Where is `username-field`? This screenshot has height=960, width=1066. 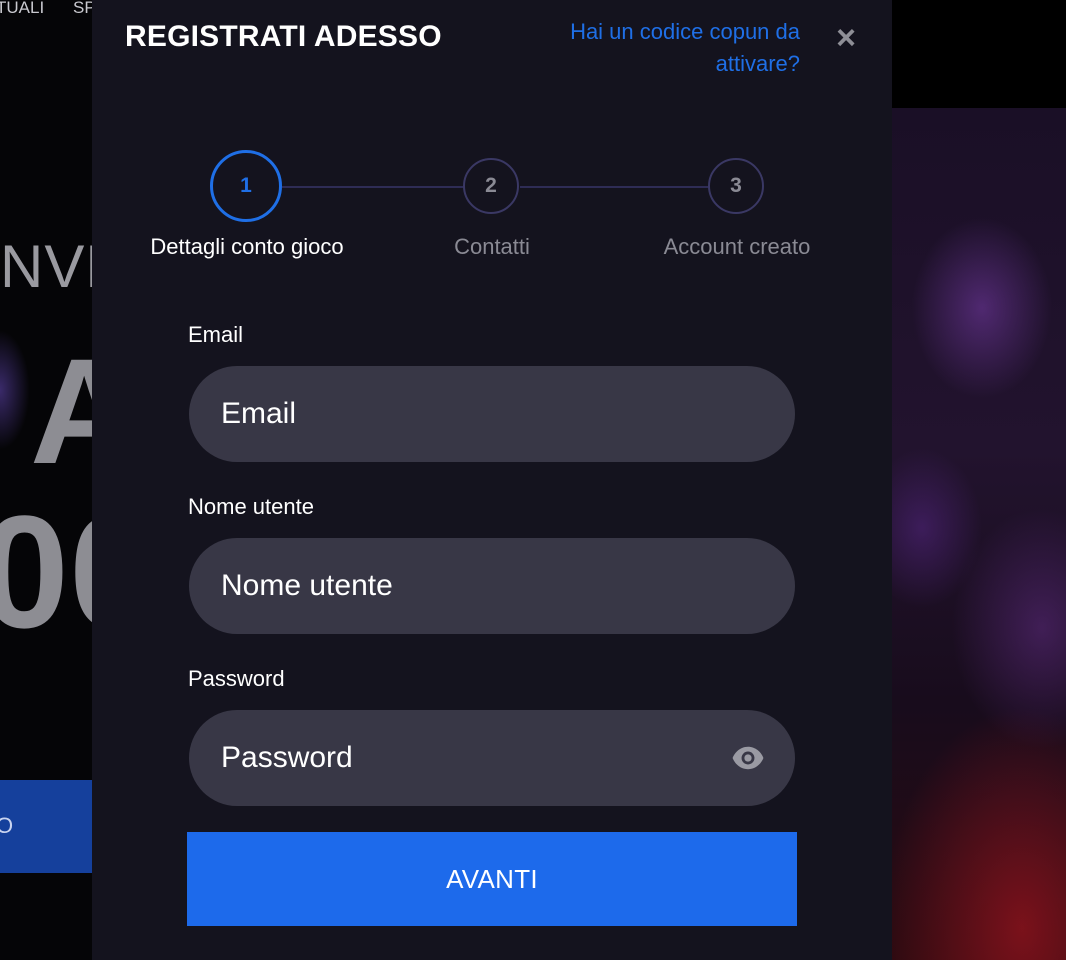
username-field is located at coordinates (492, 586).